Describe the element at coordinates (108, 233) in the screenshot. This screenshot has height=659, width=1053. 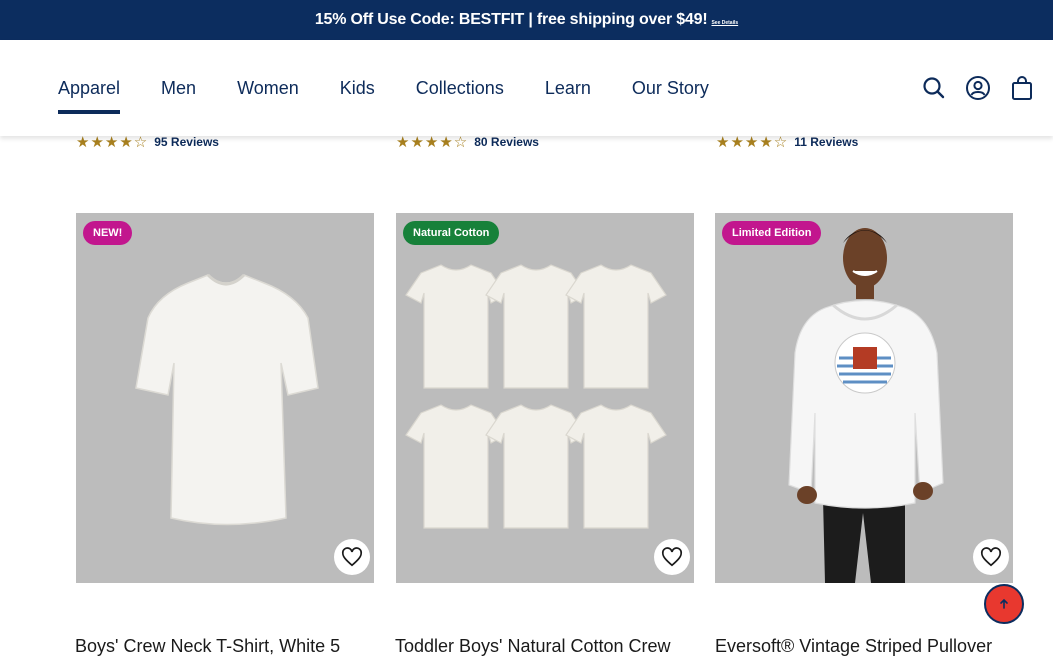
I see `new-badge: NEW!` at that location.